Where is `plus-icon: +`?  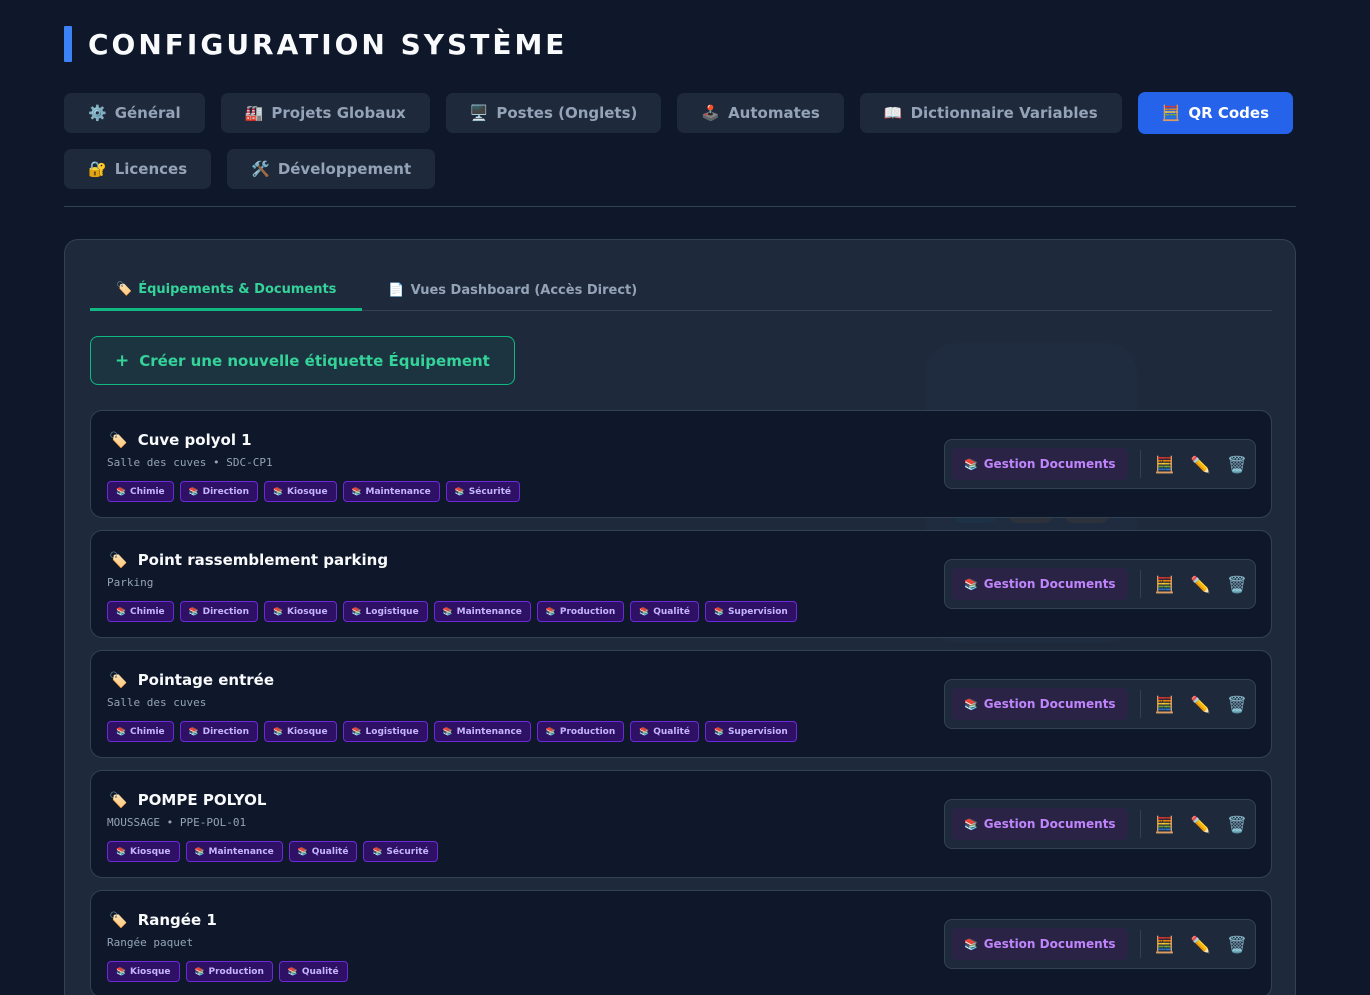
plus-icon: + is located at coordinates (122, 360).